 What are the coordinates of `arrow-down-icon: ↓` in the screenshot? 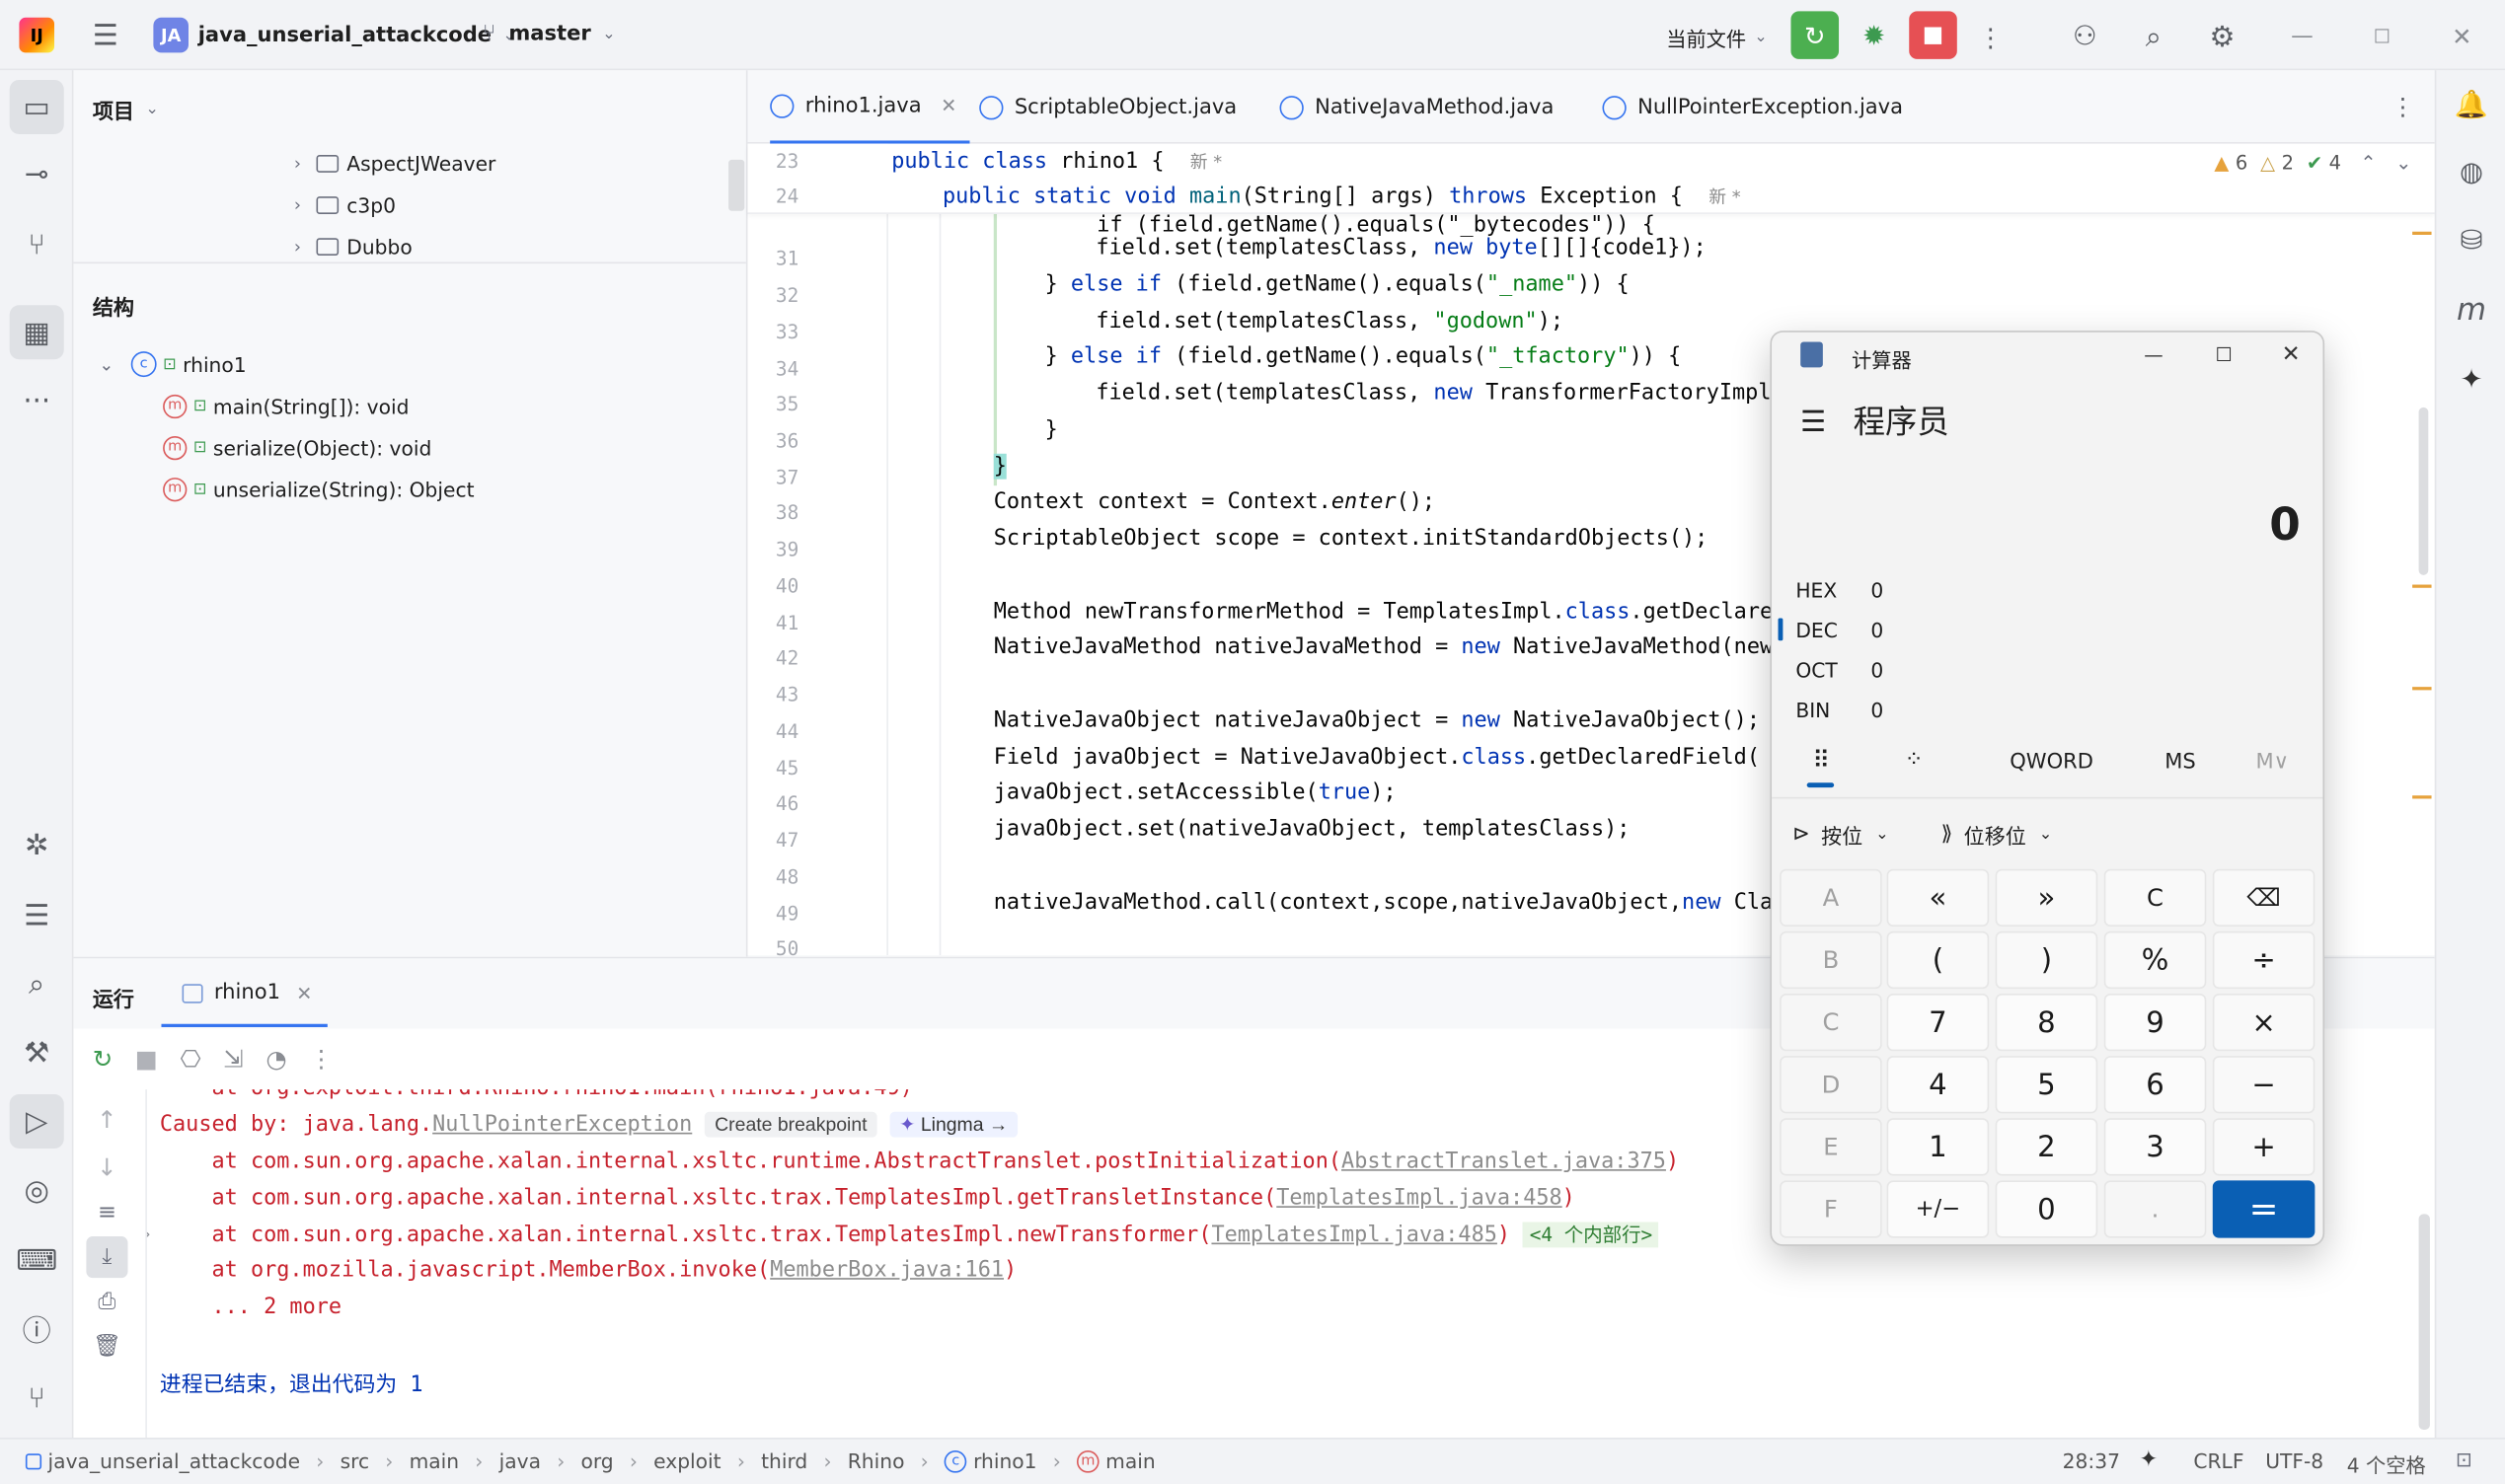 It's located at (107, 1168).